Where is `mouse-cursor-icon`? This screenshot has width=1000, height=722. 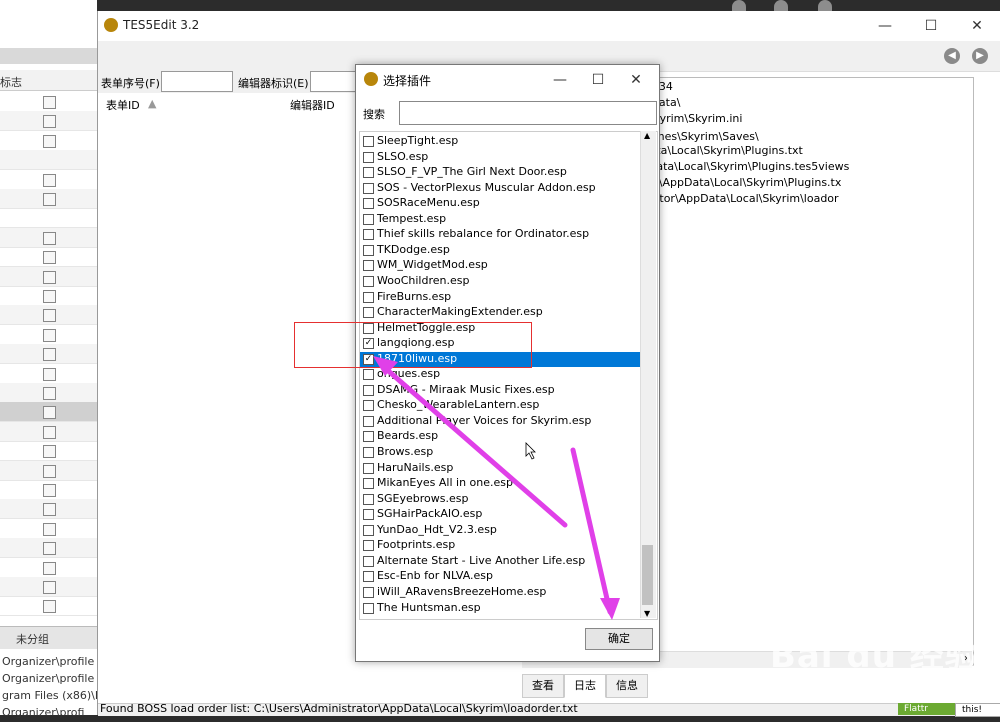 mouse-cursor-icon is located at coordinates (530, 451).